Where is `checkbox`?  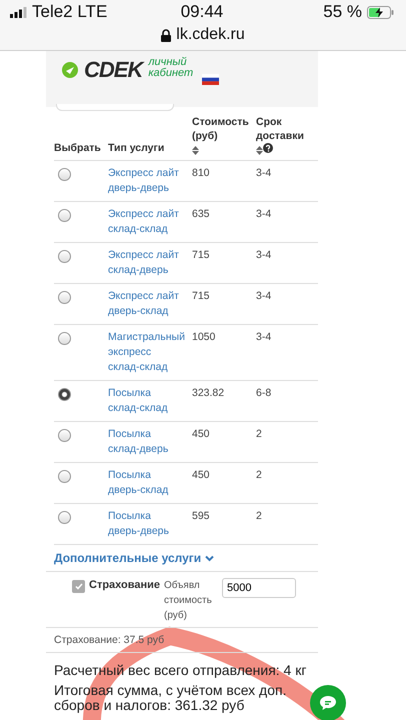 checkbox is located at coordinates (78, 586).